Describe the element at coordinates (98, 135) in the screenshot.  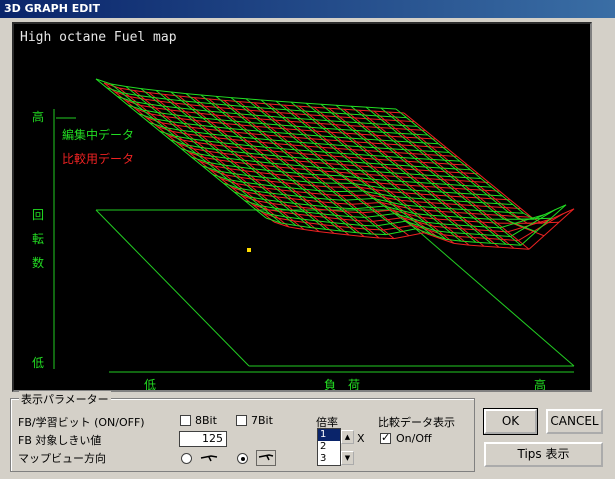
I see `legend-edit-data: 編集中データ` at that location.